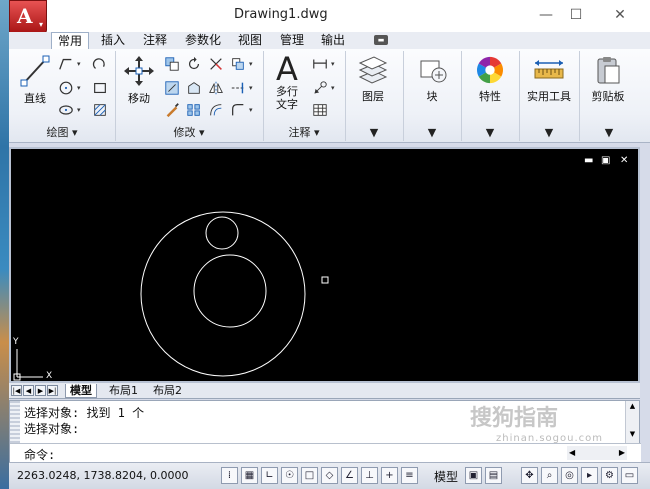 The image size is (650, 489). Describe the element at coordinates (269, 475) in the screenshot. I see `ortho-icon: ∟` at that location.